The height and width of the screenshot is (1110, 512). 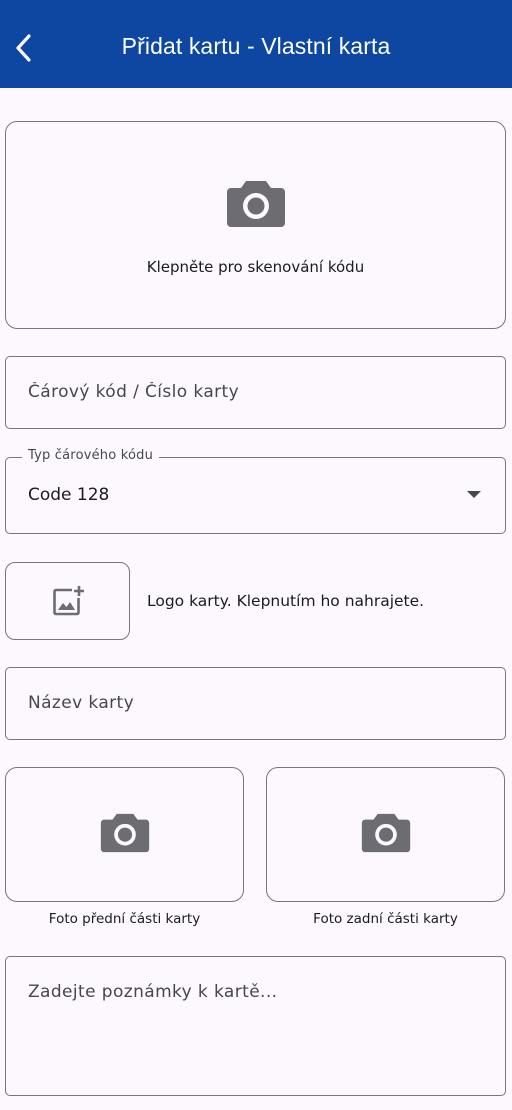 What do you see at coordinates (255, 491) in the screenshot?
I see `barcode-type-select: Typ čárového kódu Code 128` at bounding box center [255, 491].